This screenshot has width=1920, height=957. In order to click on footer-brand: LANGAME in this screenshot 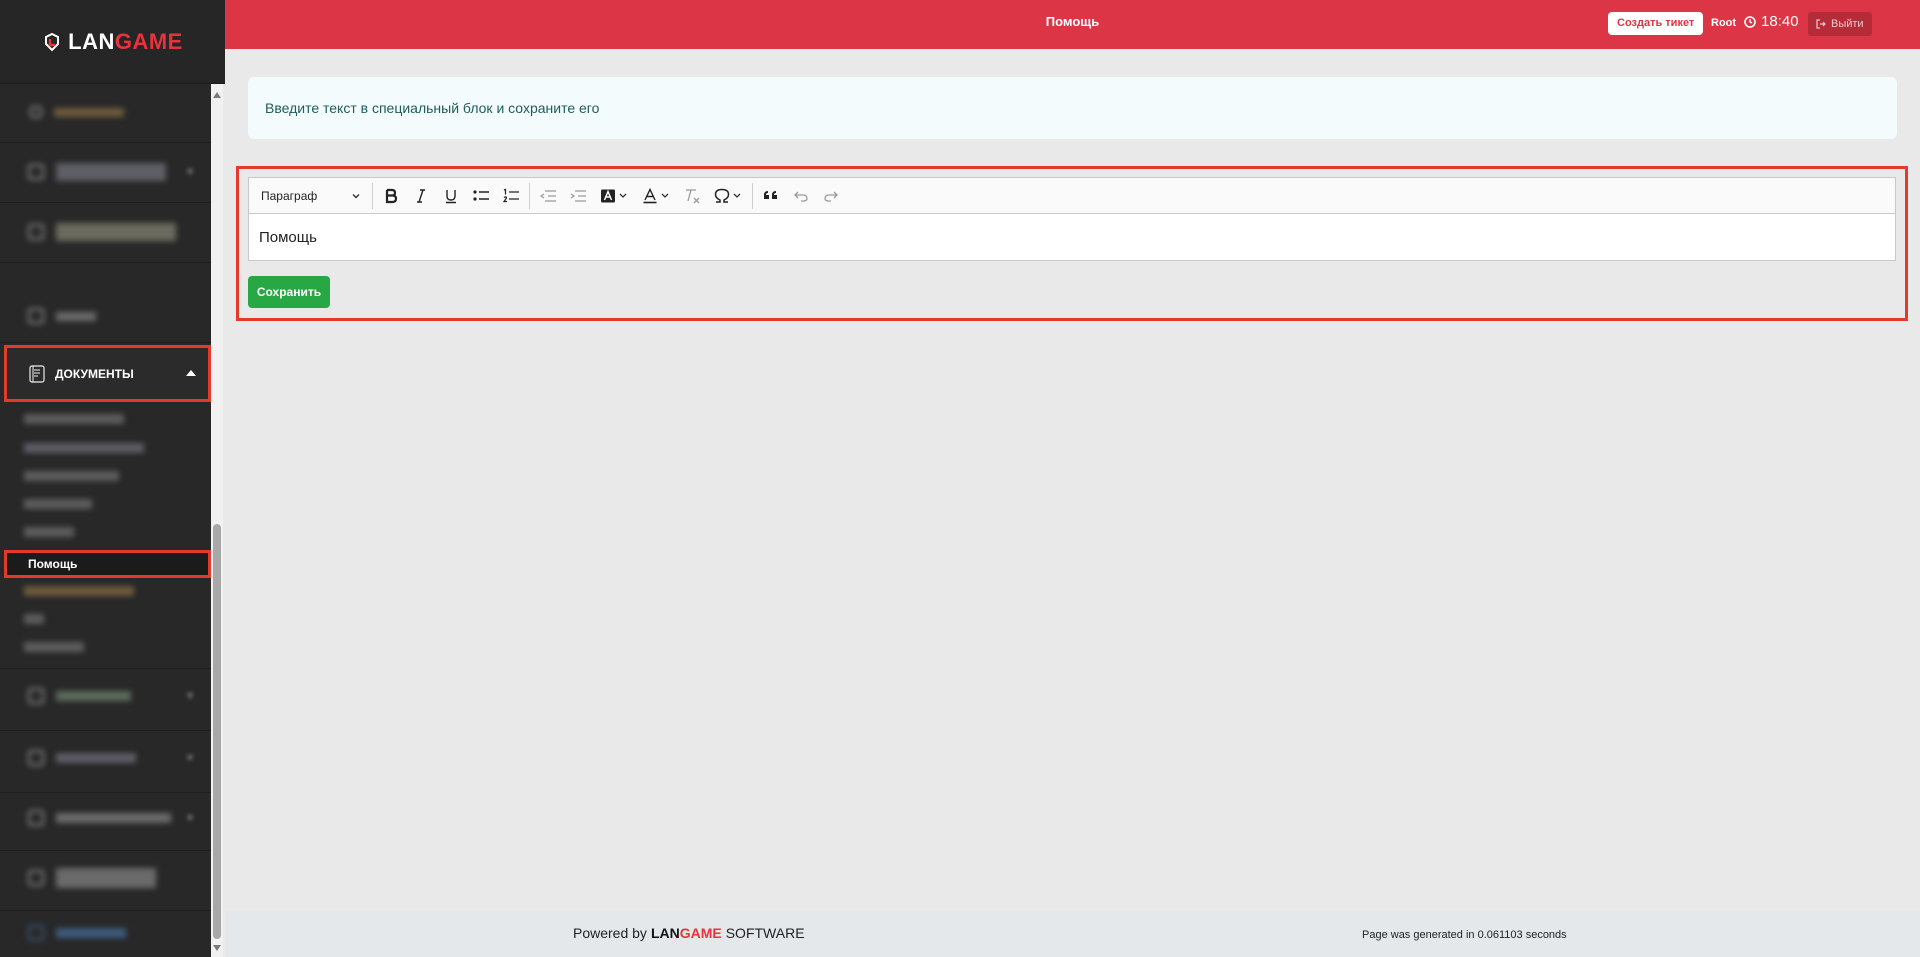, I will do `click(686, 933)`.